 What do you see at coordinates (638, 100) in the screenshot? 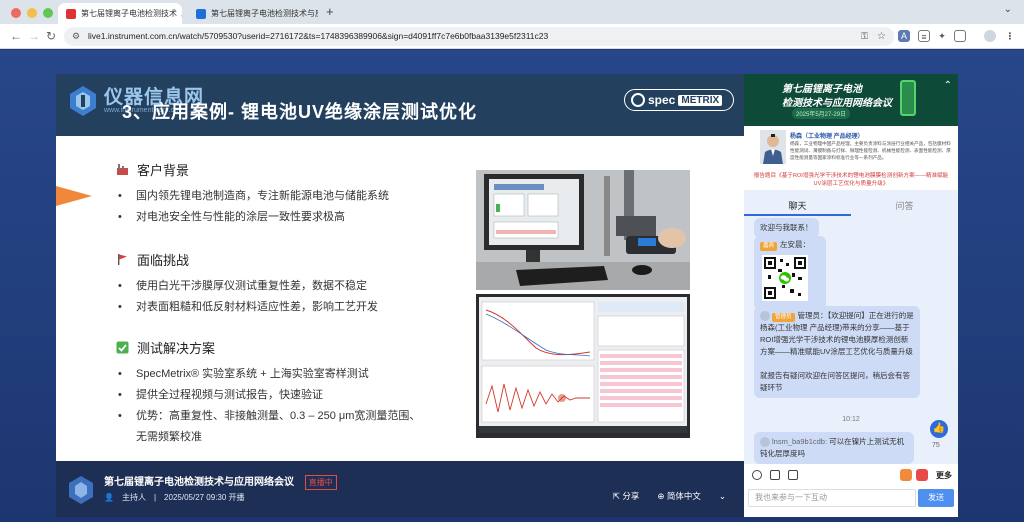
I see `specmetrix-ring-icon` at bounding box center [638, 100].